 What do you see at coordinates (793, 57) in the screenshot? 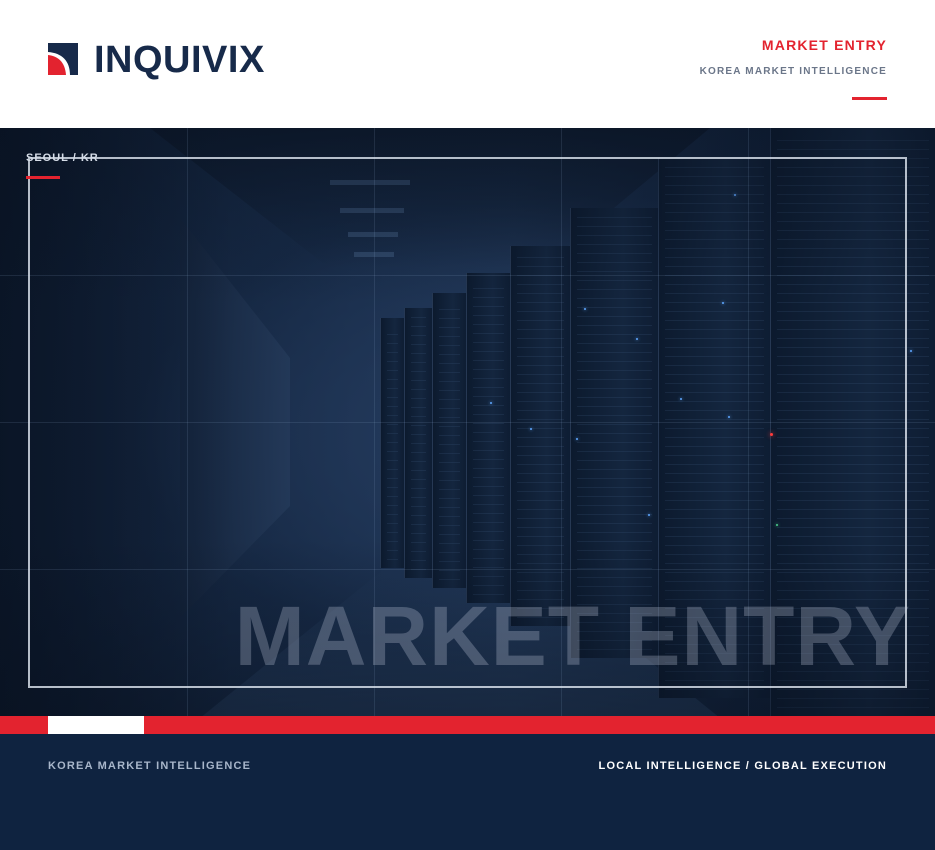
I see `header-heading: MARKET ENTRY KOREA MARKET INTELLIGENCE` at bounding box center [793, 57].